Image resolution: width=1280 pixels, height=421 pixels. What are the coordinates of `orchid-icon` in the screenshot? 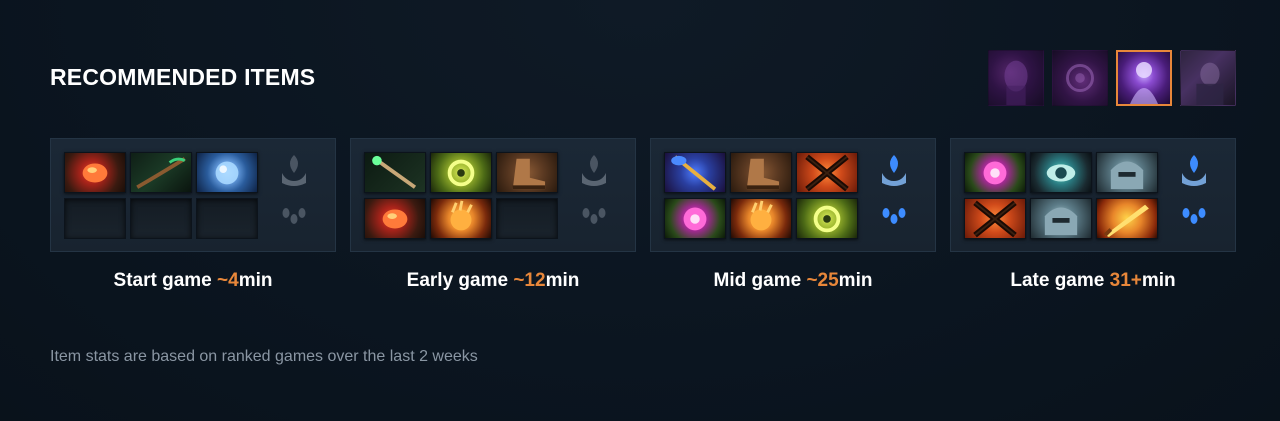 It's located at (995, 173).